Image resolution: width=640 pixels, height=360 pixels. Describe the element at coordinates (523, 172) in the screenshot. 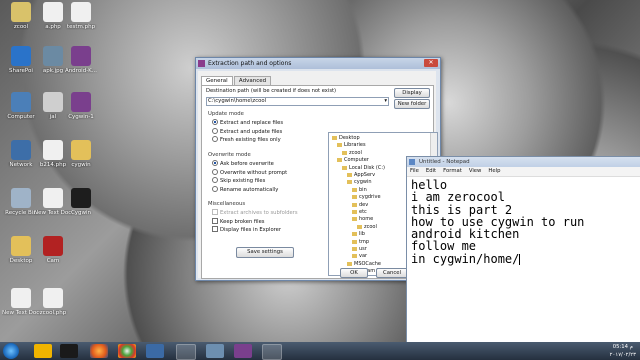

I see `notepad-menubar: File Edit Format View Help` at that location.